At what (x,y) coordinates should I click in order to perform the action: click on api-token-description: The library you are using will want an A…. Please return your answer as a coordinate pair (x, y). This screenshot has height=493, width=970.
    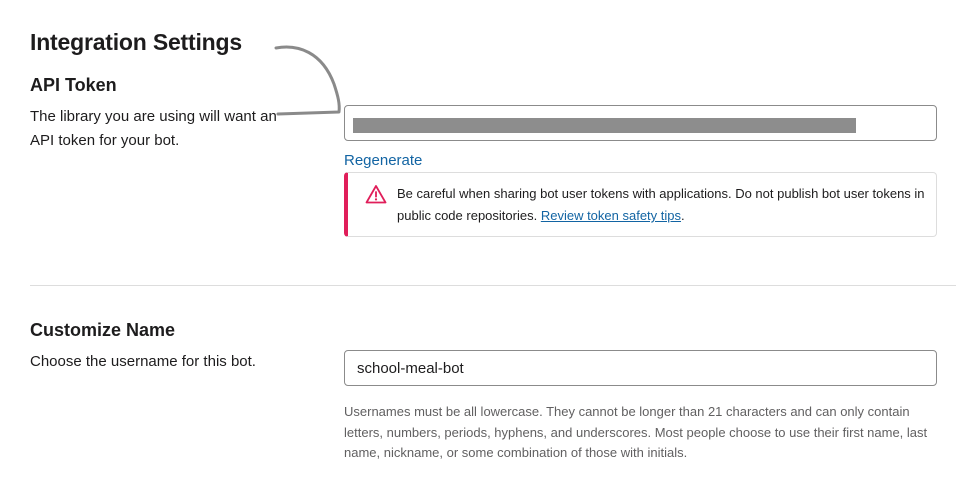
    Looking at the image, I should click on (153, 128).